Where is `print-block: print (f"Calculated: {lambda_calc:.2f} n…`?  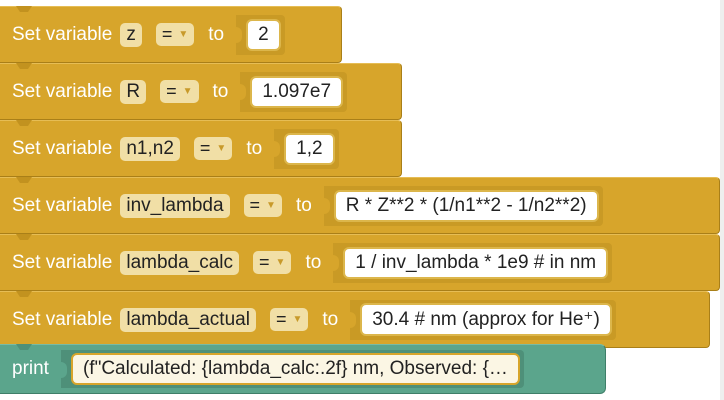
print-block: print (f"Calculated: {lambda_calc:.2f} n… is located at coordinates (303, 369).